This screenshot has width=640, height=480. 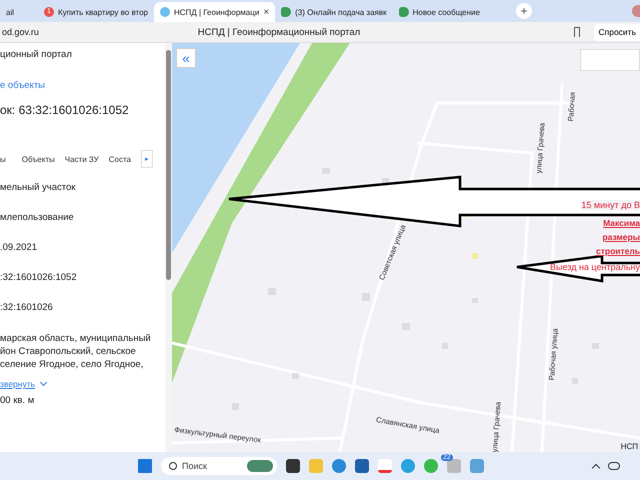 What do you see at coordinates (595, 267) in the screenshot?
I see `annotation-text: Выезд на центральну` at bounding box center [595, 267].